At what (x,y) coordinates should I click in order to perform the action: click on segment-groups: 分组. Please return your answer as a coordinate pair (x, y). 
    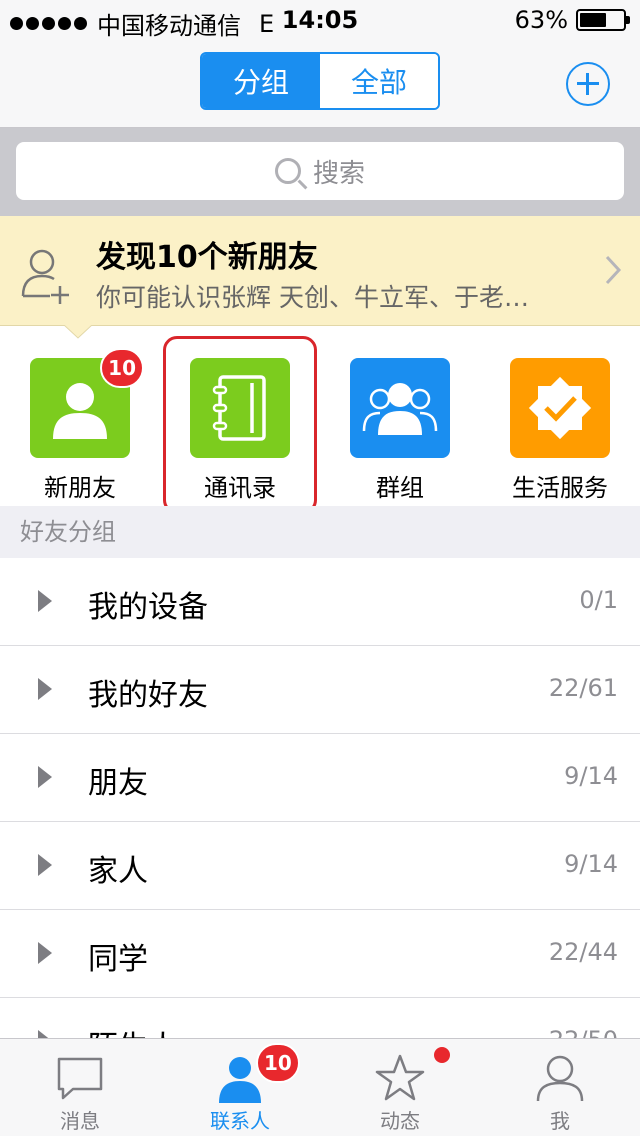
    Looking at the image, I should click on (261, 81).